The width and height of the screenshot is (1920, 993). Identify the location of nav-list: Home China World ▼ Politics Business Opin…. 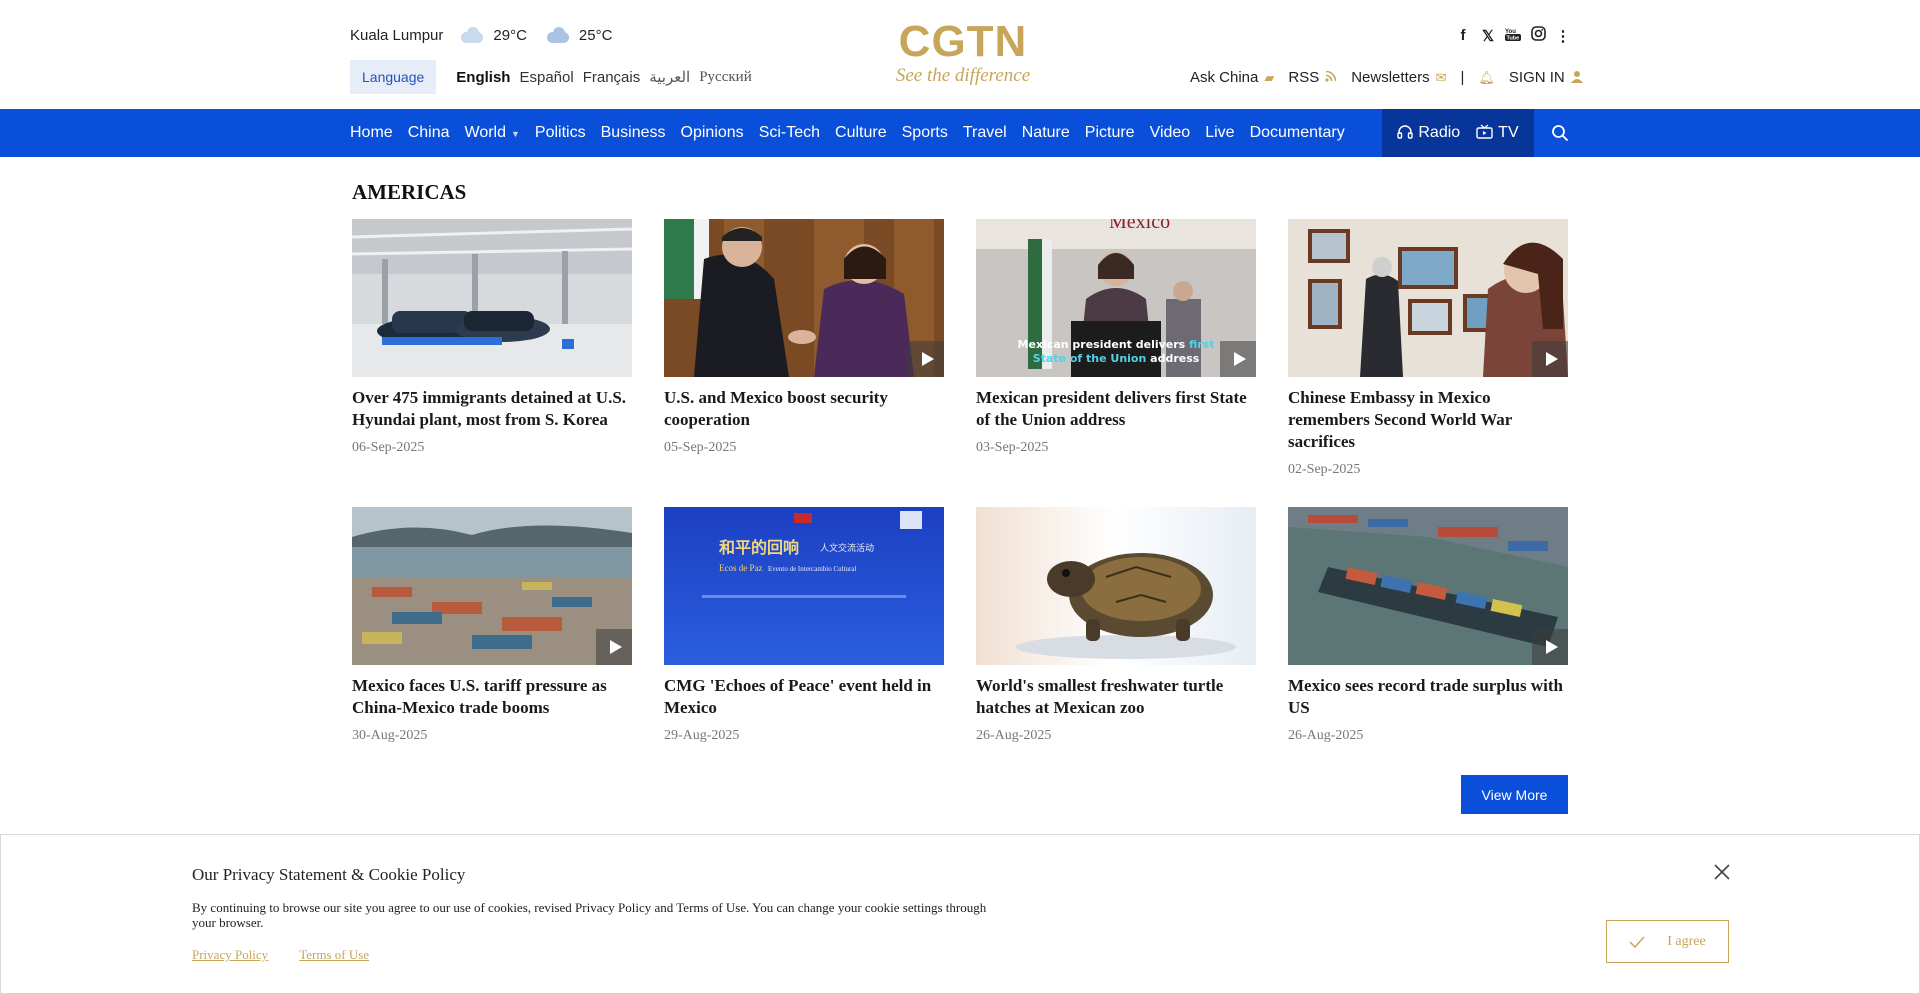
(855, 133).